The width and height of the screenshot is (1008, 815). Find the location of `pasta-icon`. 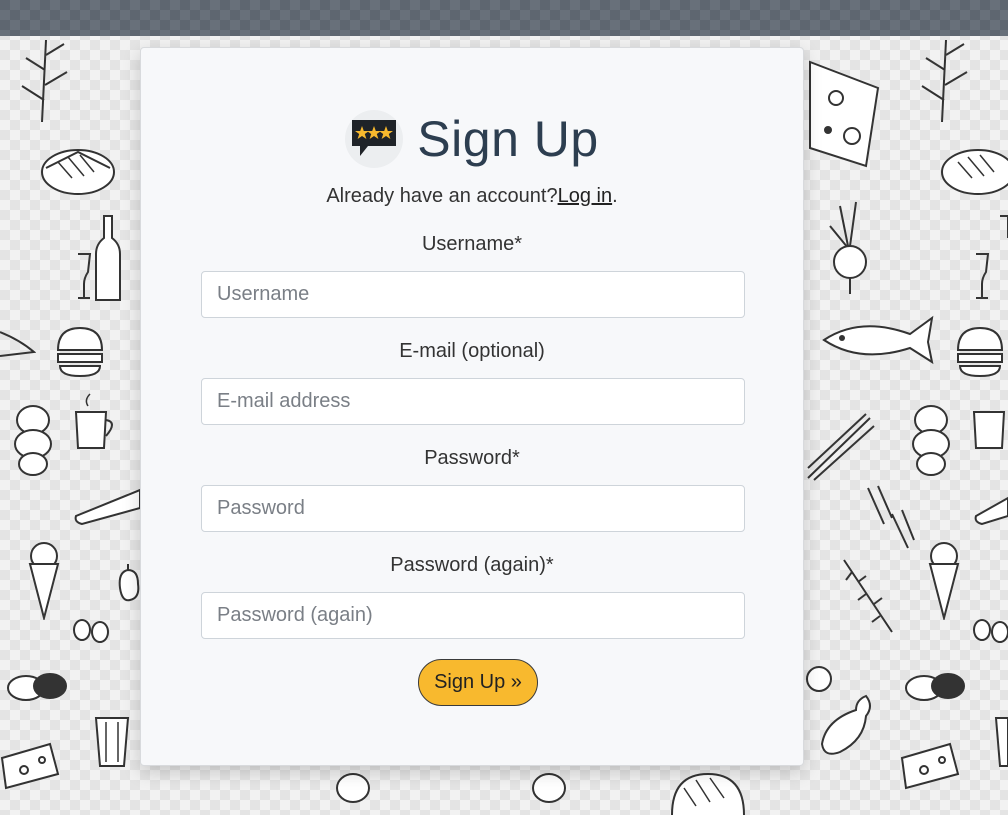

pasta-icon is located at coordinates (891, 517).